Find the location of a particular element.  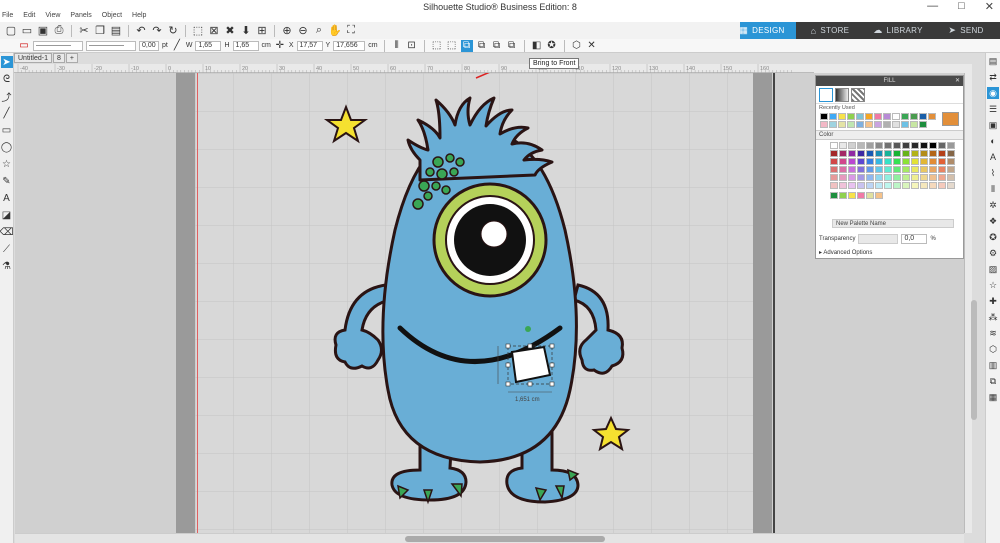

width-input: 1,65 is located at coordinates (208, 45).